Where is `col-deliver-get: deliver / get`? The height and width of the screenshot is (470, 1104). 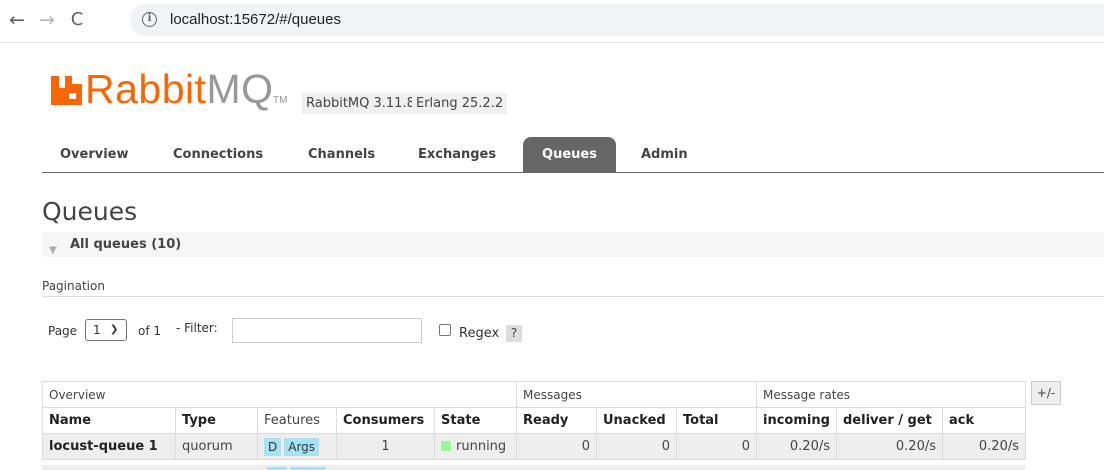
col-deliver-get: deliver / get is located at coordinates (889, 420).